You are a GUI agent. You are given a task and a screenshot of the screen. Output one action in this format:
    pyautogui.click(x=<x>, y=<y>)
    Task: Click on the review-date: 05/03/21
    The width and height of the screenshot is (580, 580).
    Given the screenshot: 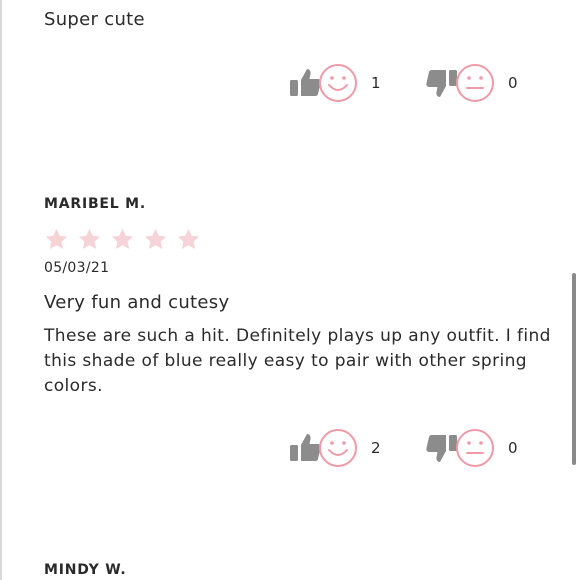 What is the action you would take?
    pyautogui.click(x=77, y=268)
    